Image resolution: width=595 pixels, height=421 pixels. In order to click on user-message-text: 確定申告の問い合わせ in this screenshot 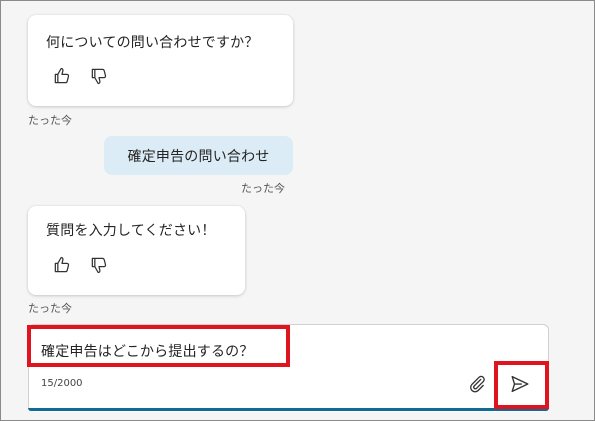, I will do `click(198, 156)`.